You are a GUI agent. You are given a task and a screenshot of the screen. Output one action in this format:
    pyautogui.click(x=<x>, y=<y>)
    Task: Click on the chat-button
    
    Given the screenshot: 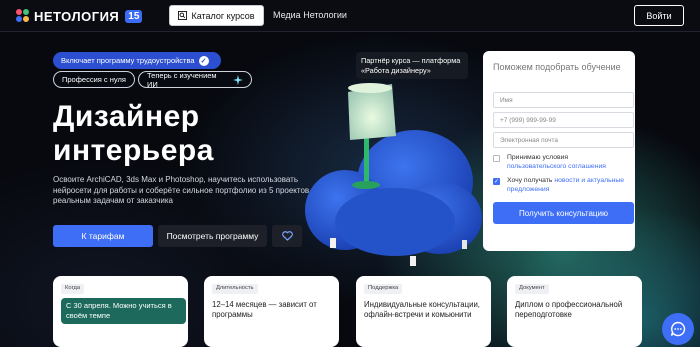 What is the action you would take?
    pyautogui.click(x=678, y=329)
    